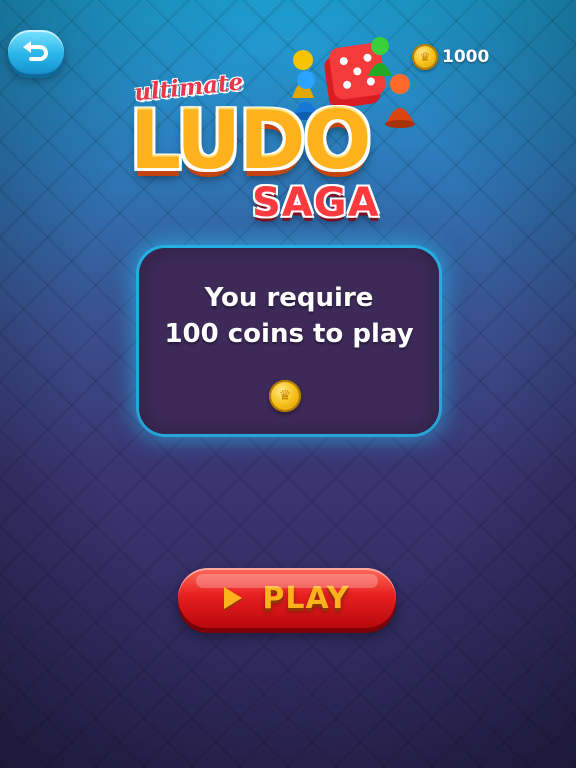 This screenshot has height=768, width=576. Describe the element at coordinates (289, 298) in the screenshot. I see `message-line-1: You require` at that location.